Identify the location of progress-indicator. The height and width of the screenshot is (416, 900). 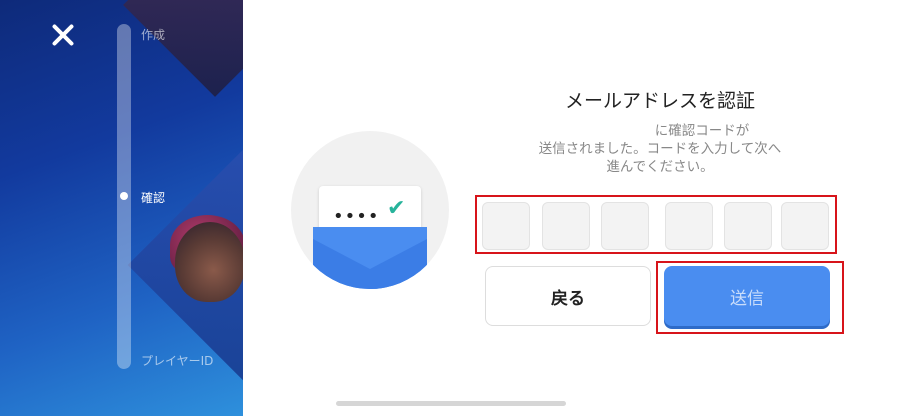
(124, 196).